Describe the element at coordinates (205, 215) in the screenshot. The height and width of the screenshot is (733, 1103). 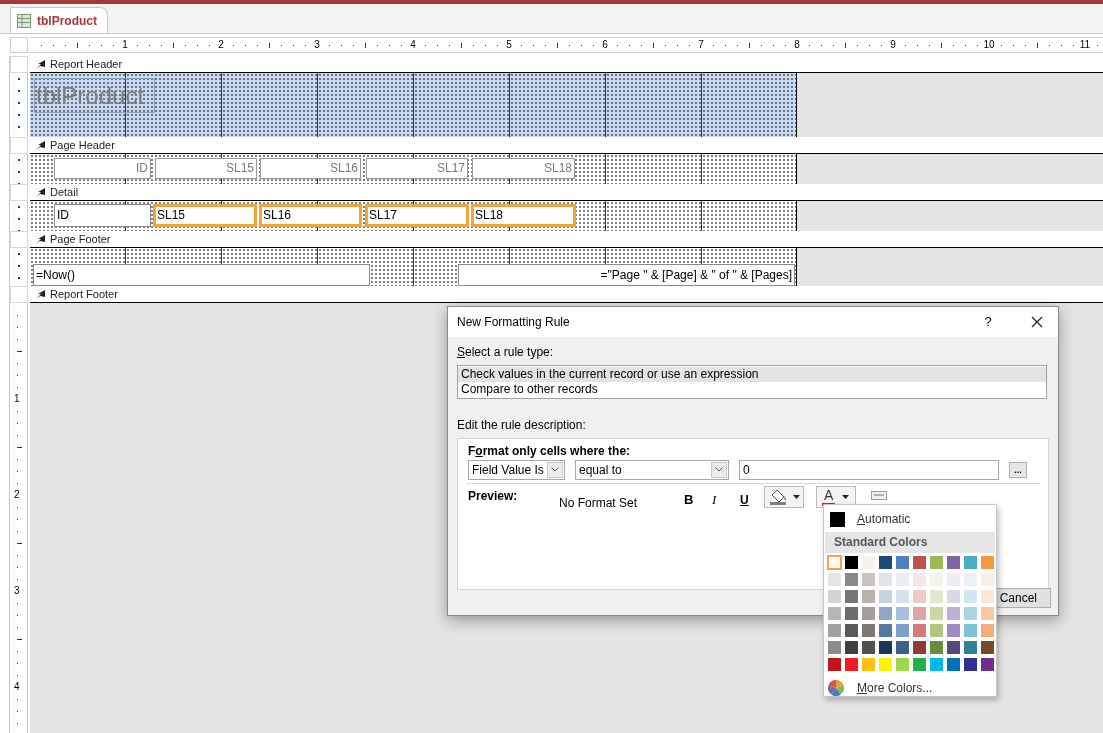
I see `text-box: SL15` at that location.